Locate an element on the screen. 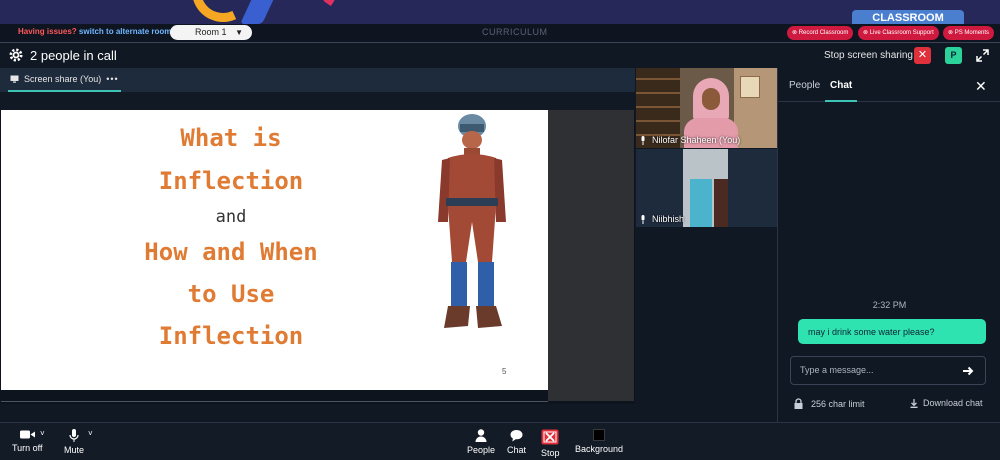 This screenshot has width=1000, height=460. screen-share-label: Screen share (You) is located at coordinates (63, 79).